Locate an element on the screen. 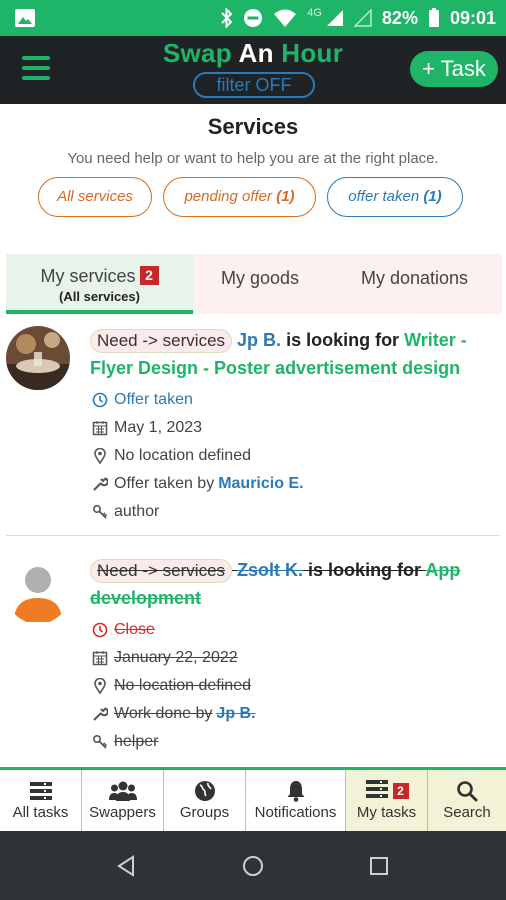 This screenshot has width=506, height=900. task-user-link: Jp B. is located at coordinates (259, 340).